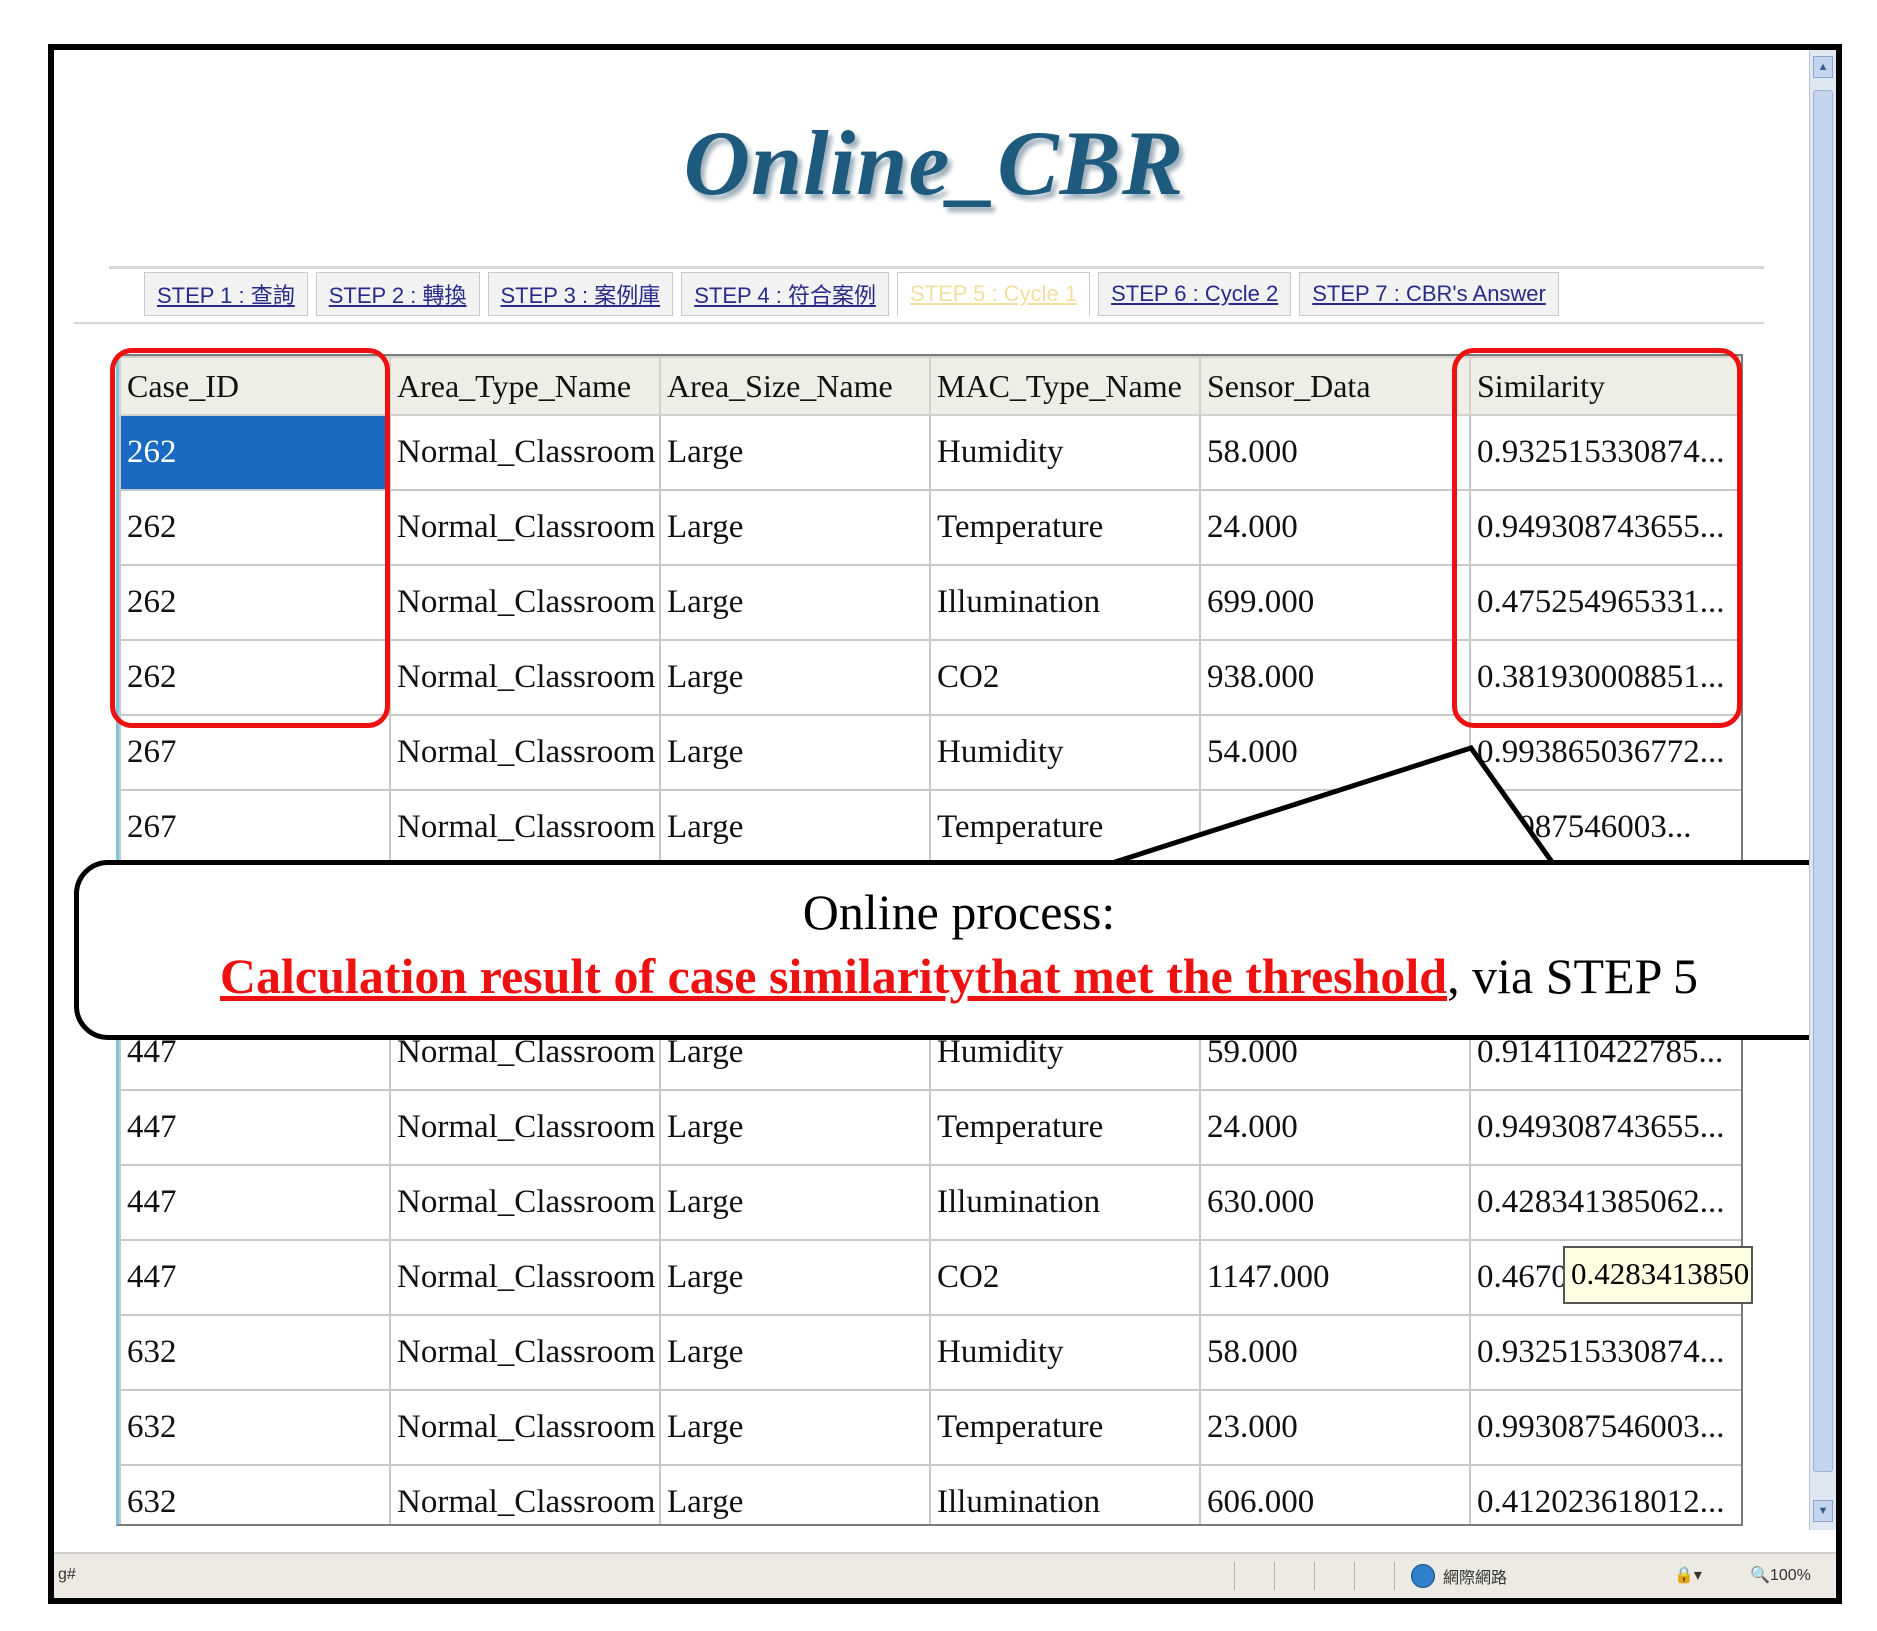 Image resolution: width=1877 pixels, height=1631 pixels. What do you see at coordinates (1335, 1202) in the screenshot?
I see `cell-sensor-data: 630.000` at bounding box center [1335, 1202].